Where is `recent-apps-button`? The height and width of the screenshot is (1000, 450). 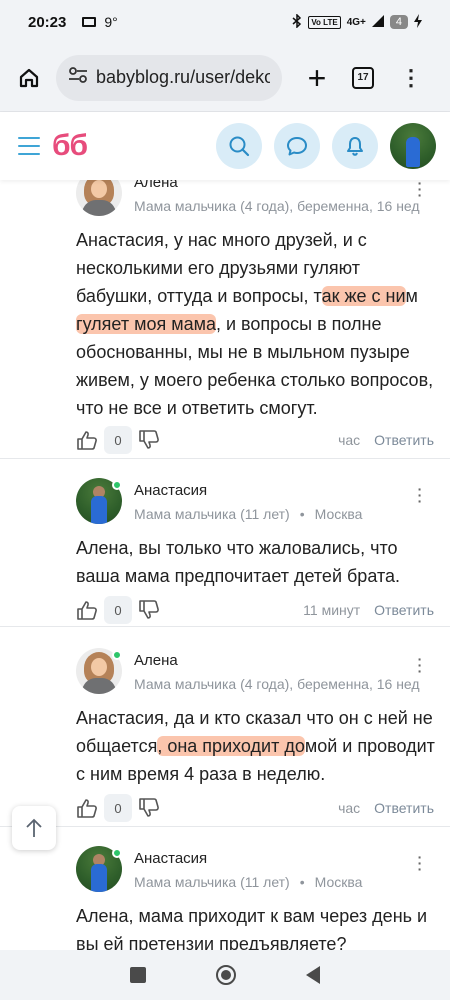 recent-apps-button is located at coordinates (138, 975).